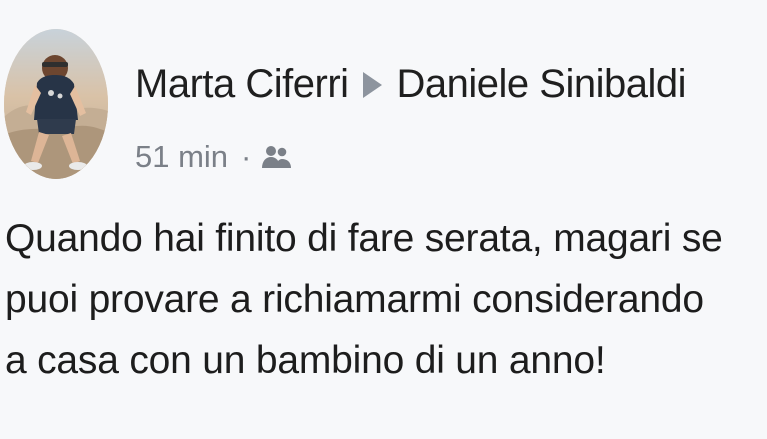  What do you see at coordinates (354, 299) in the screenshot?
I see `post-message-line-2: puoi provare a richiamarmi considerando` at bounding box center [354, 299].